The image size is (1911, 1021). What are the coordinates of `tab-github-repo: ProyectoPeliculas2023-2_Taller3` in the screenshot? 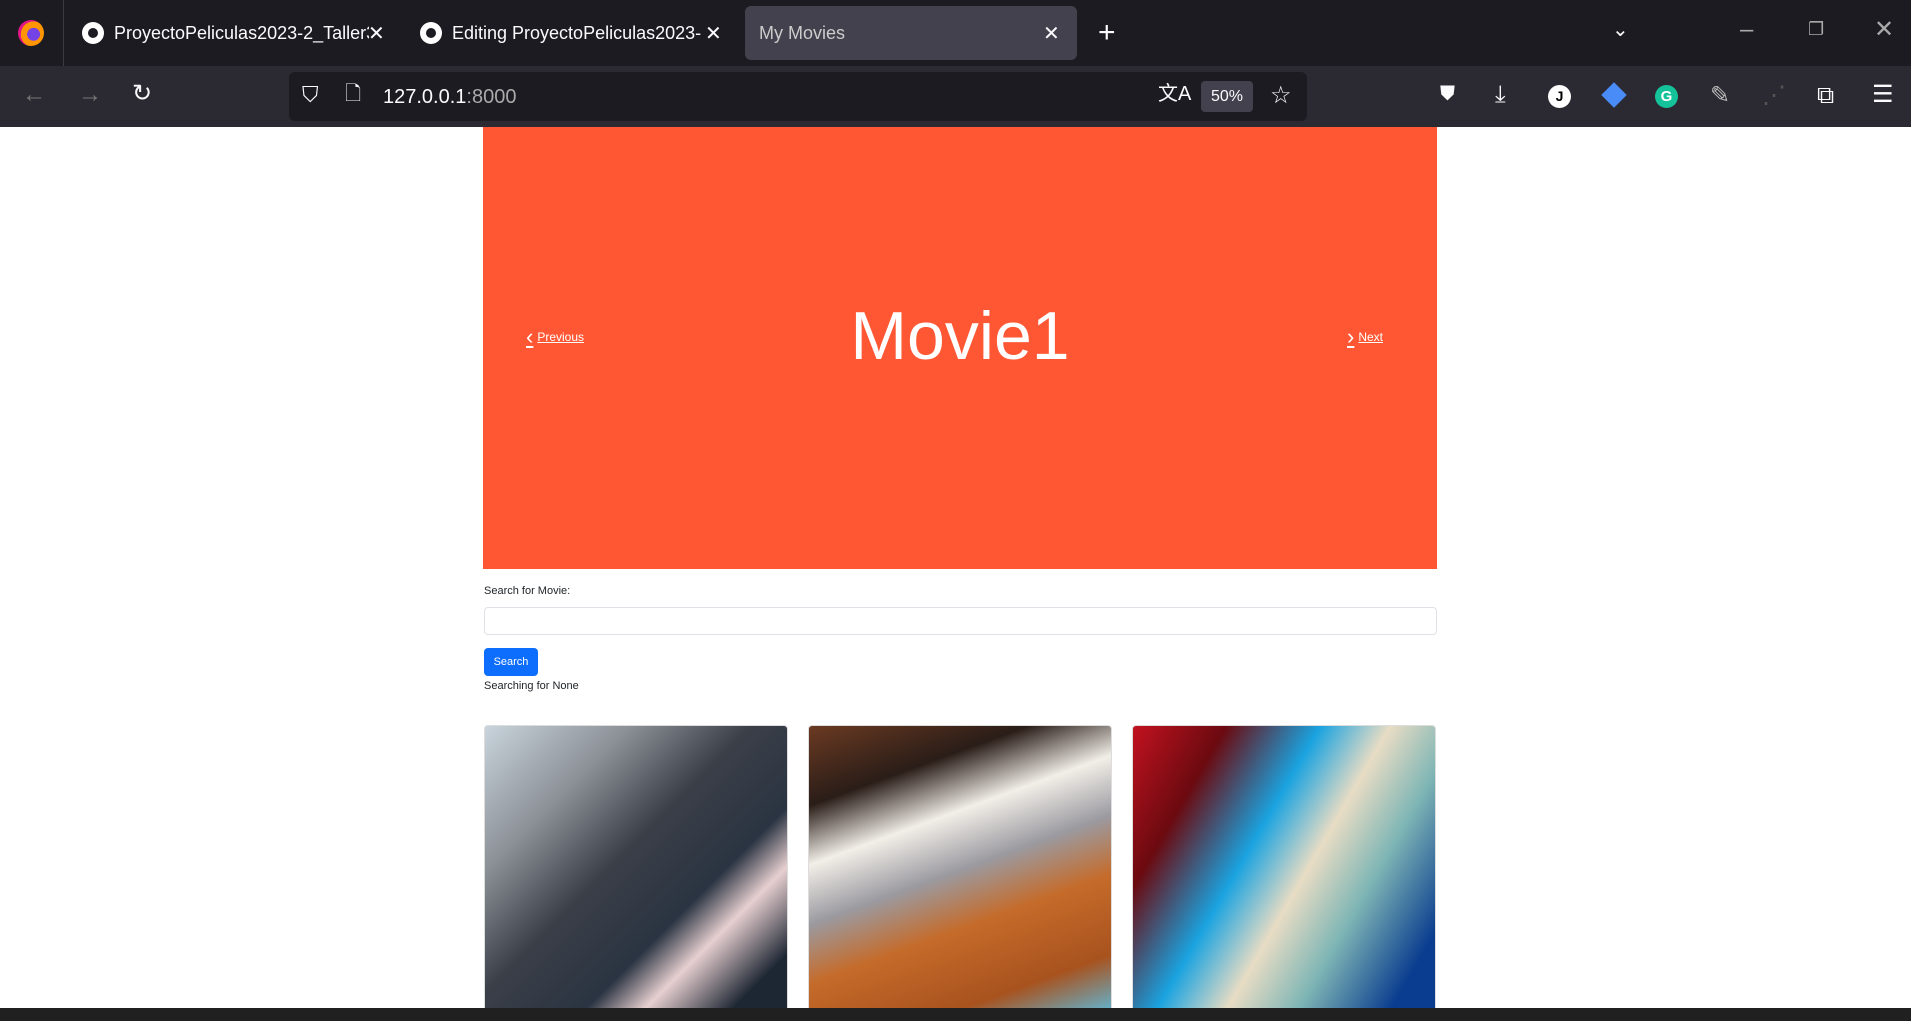 It's located at (231, 33).